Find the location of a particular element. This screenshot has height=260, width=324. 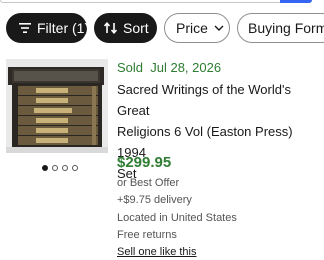

sell-one-like-this-link: Sell one like this is located at coordinates (157, 252).